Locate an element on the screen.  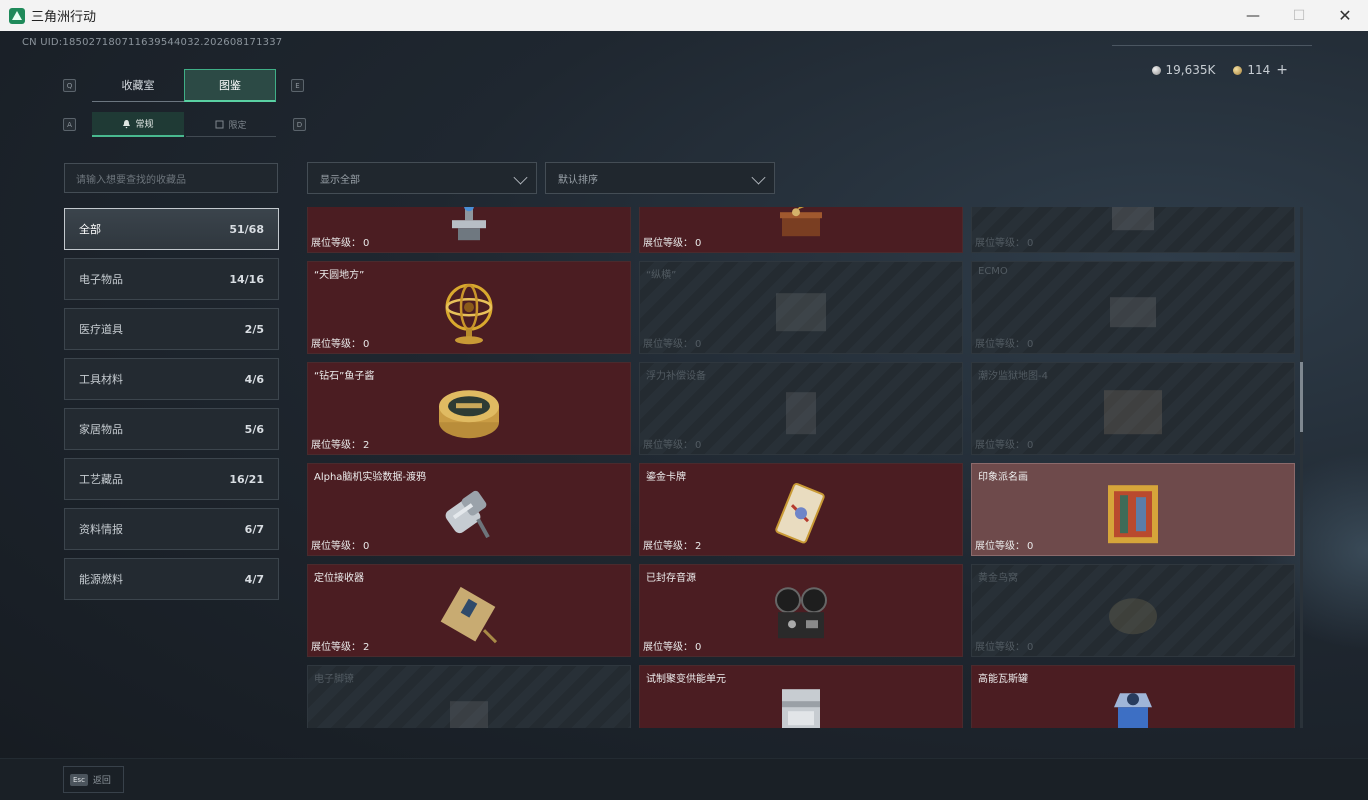
back-label: 返回 is located at coordinates (101, 781).